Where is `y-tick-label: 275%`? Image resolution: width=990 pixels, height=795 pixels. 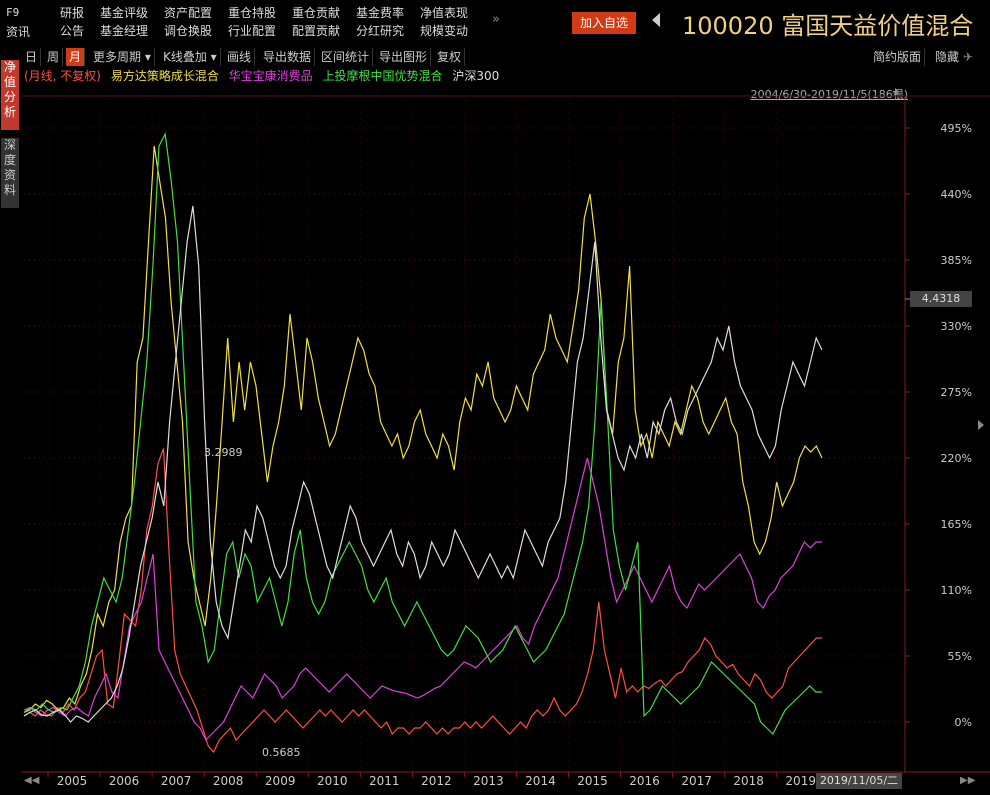 y-tick-label: 275% is located at coordinates (956, 392).